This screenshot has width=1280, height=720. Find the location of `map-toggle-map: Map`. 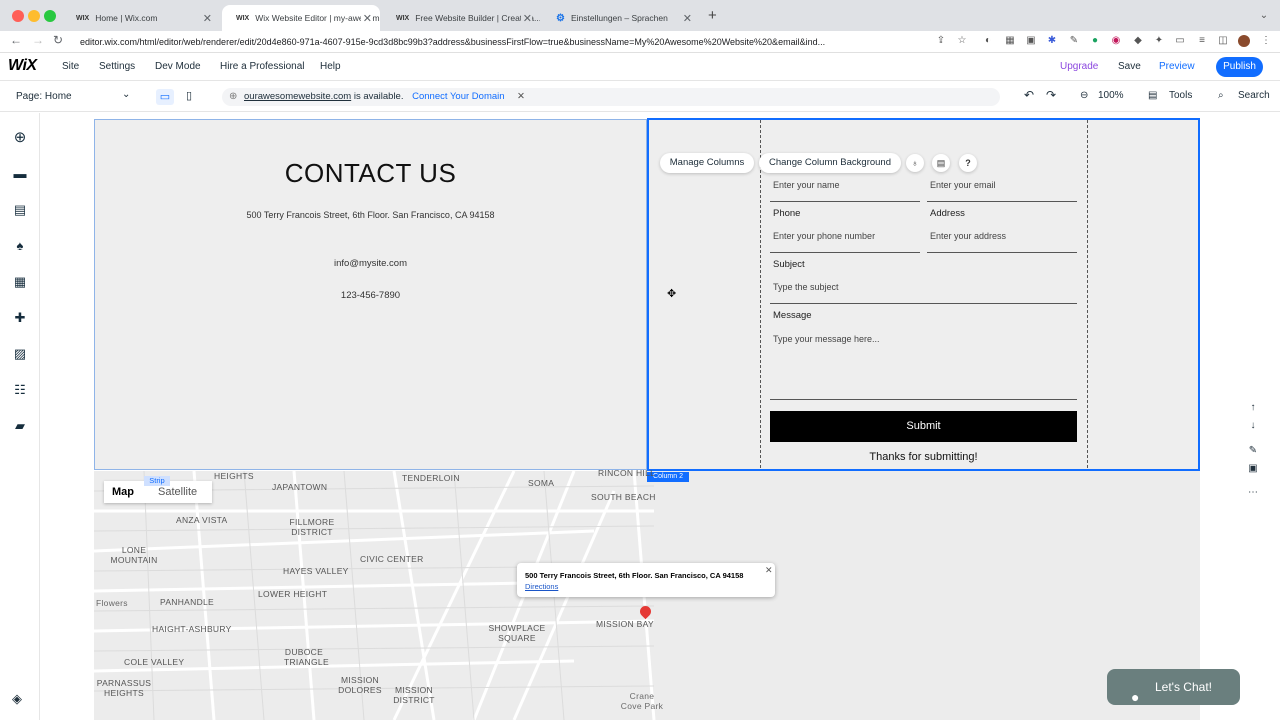

map-toggle-map: Map is located at coordinates (123, 492).